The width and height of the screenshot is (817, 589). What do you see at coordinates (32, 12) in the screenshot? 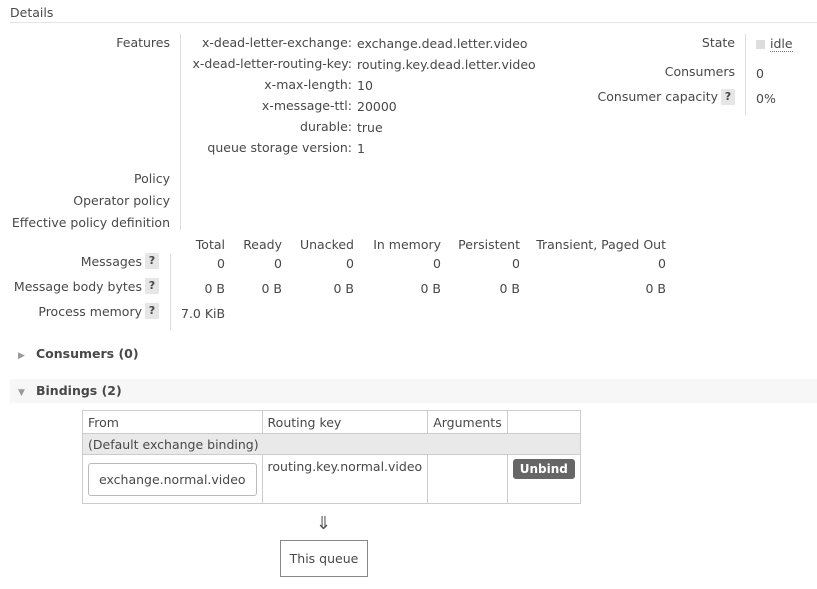
I see `details-heading: Details` at bounding box center [32, 12].